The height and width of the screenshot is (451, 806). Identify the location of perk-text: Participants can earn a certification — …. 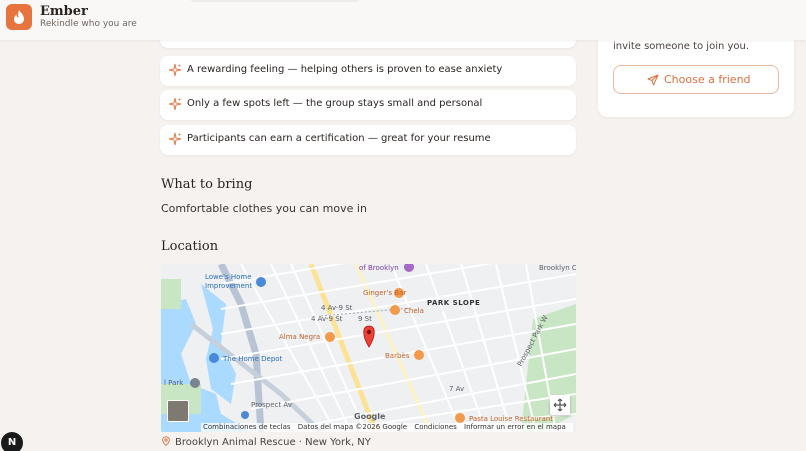
(339, 138).